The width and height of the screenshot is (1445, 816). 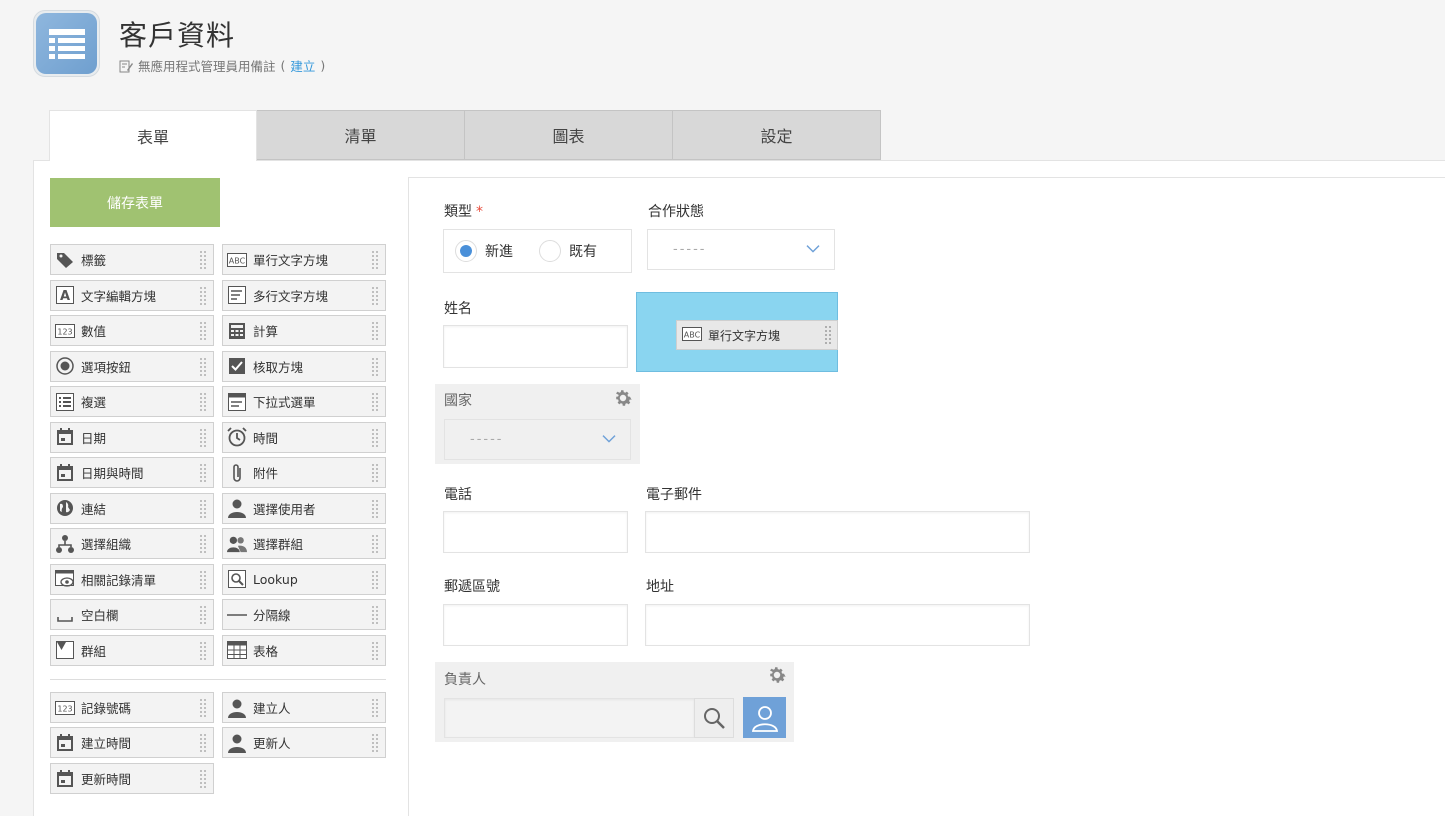 I want to click on palette-item-label: 單行文字方塊, so click(x=291, y=260).